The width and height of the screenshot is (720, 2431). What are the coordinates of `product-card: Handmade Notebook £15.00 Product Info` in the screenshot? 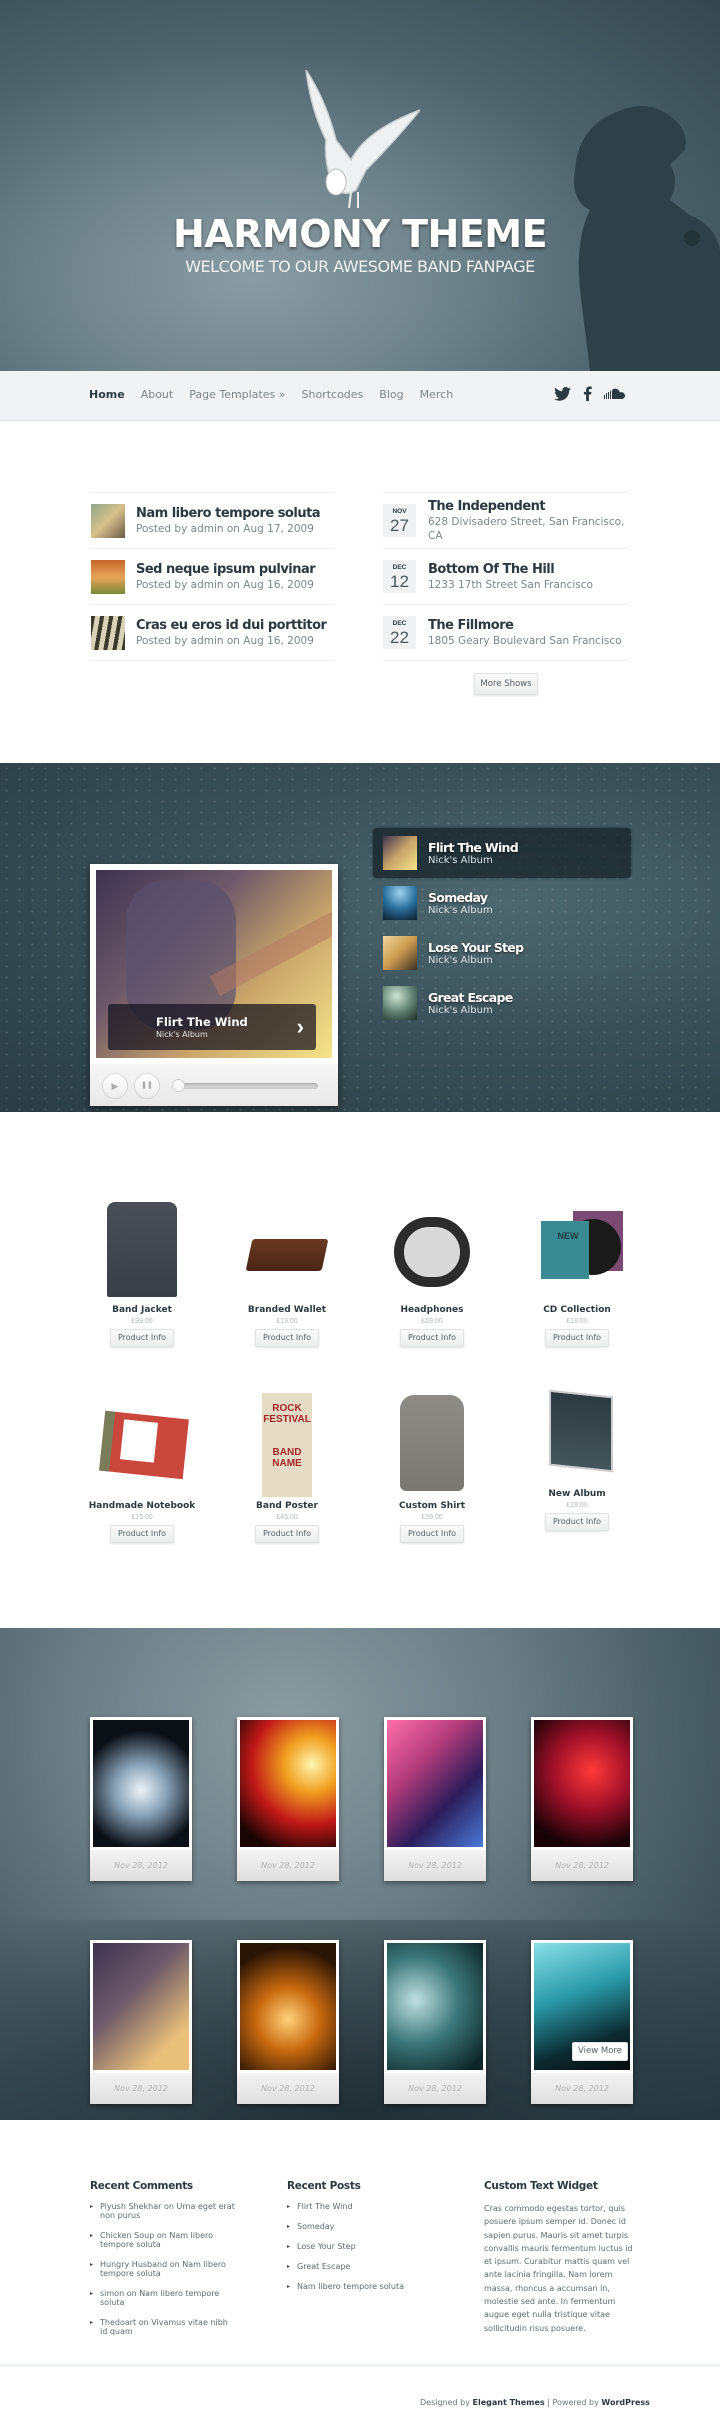 It's located at (142, 1468).